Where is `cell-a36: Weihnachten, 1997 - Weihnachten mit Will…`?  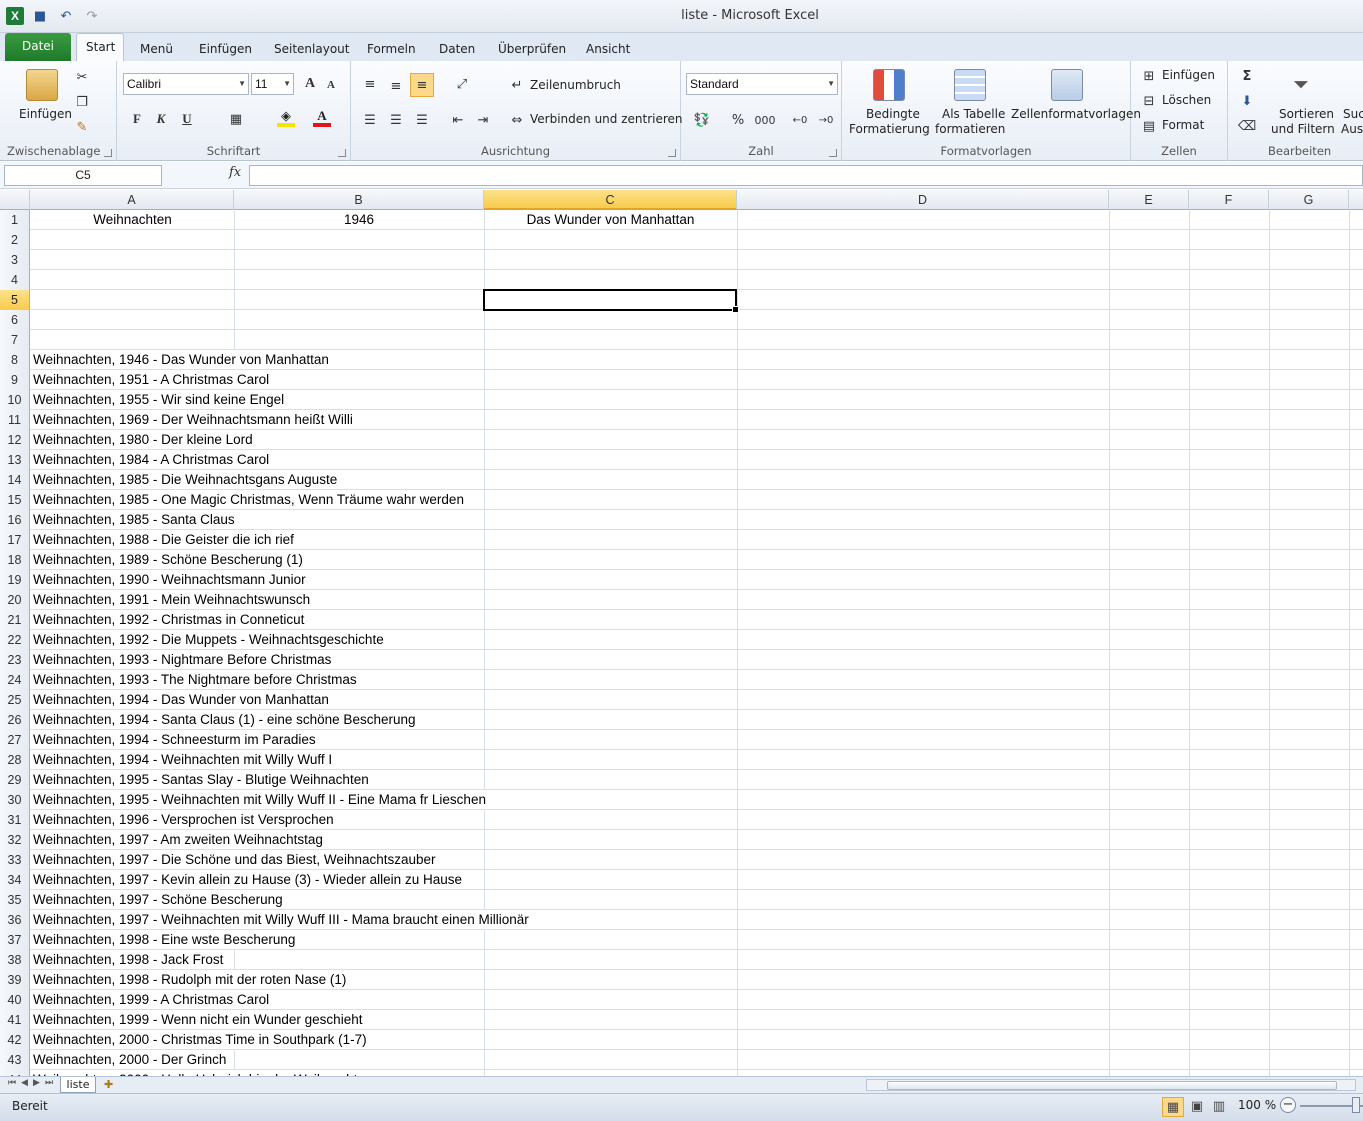 cell-a36: Weihnachten, 1997 - Weihnachten mit Will… is located at coordinates (280, 919).